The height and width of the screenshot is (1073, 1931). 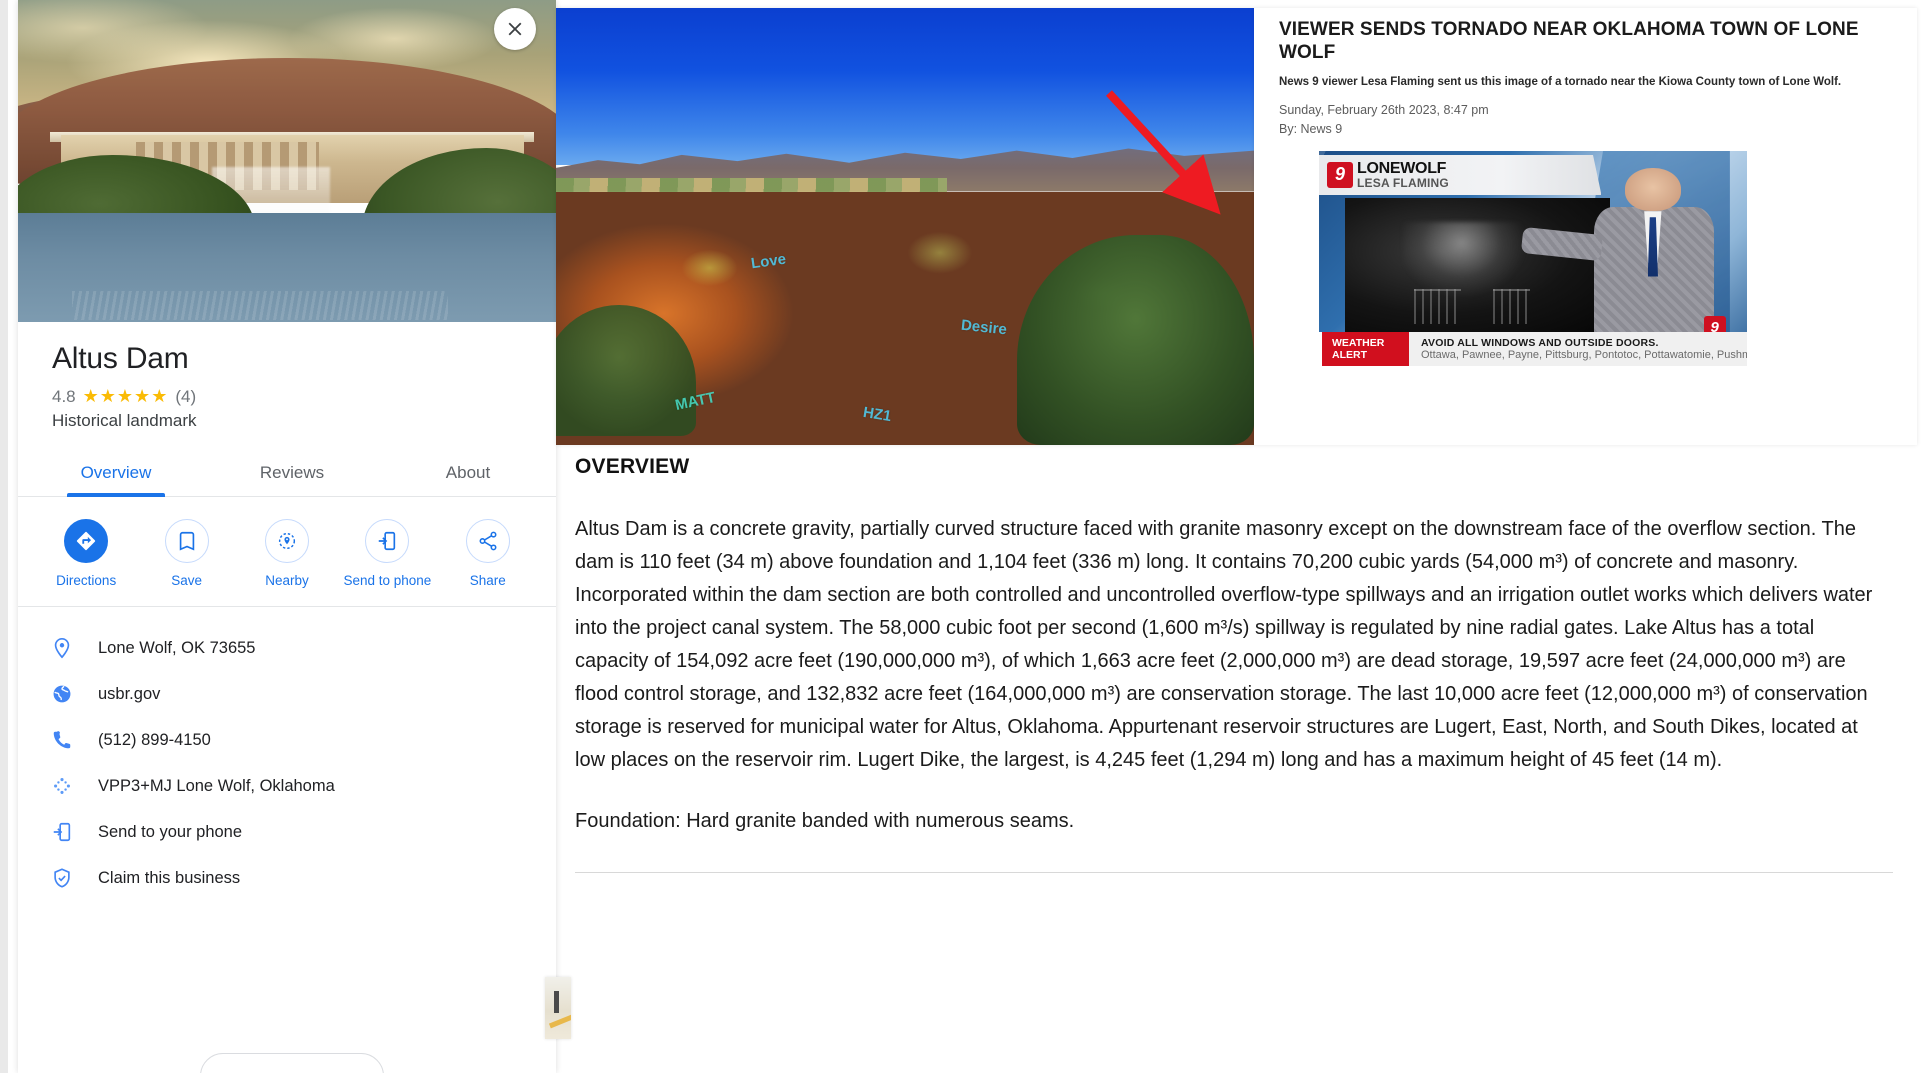 What do you see at coordinates (387, 580) in the screenshot?
I see `send-to-phone-label: Send to phone` at bounding box center [387, 580].